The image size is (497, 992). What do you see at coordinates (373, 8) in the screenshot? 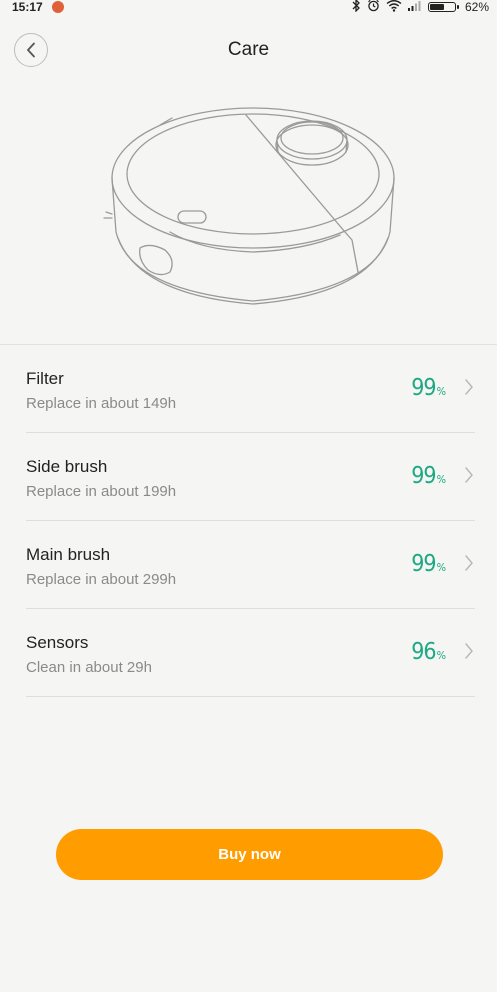
I see `alarm-icon` at bounding box center [373, 8].